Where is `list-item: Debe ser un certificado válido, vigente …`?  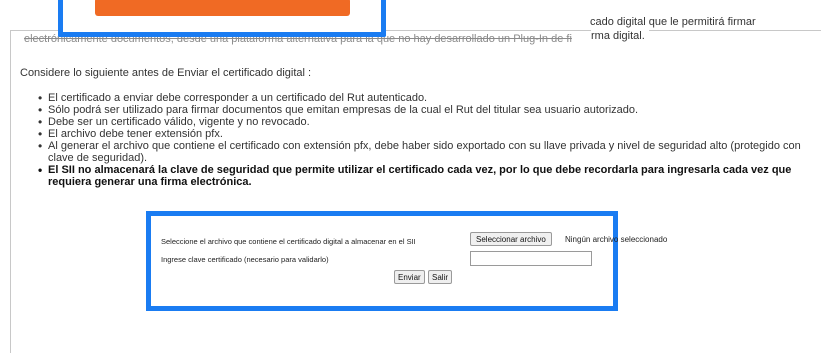
list-item: Debe ser un certificado válido, vigente … is located at coordinates (428, 122).